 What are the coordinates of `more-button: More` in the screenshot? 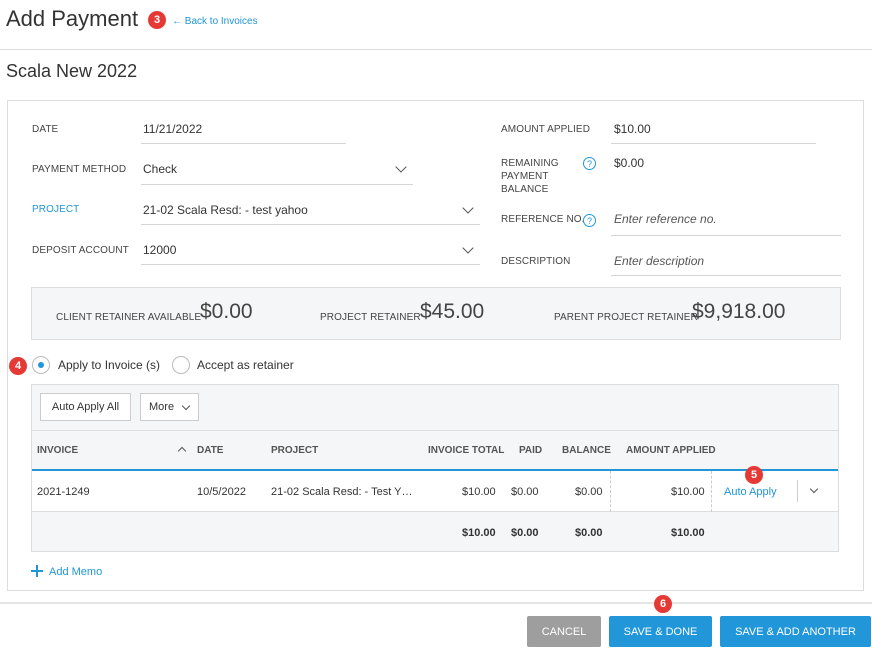 It's located at (169, 407).